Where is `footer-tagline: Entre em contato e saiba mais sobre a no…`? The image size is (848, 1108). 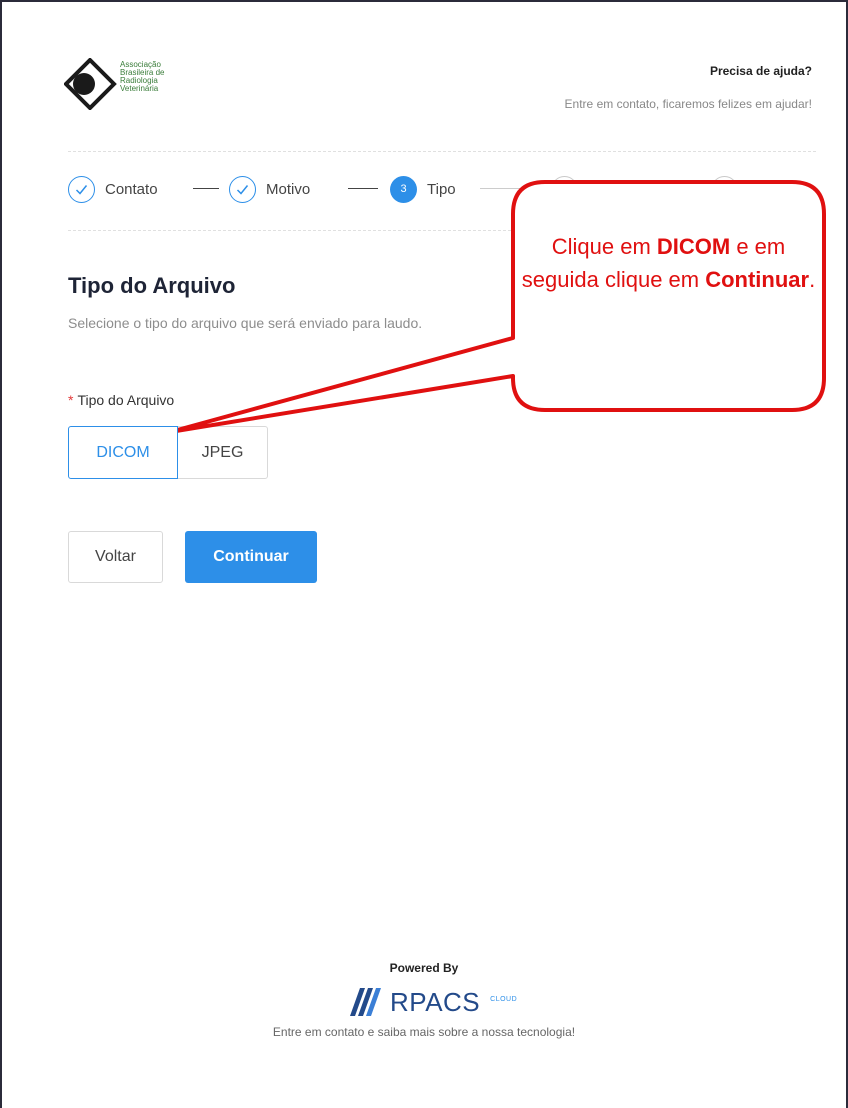 footer-tagline: Entre em contato e saiba mais sobre a no… is located at coordinates (424, 1032).